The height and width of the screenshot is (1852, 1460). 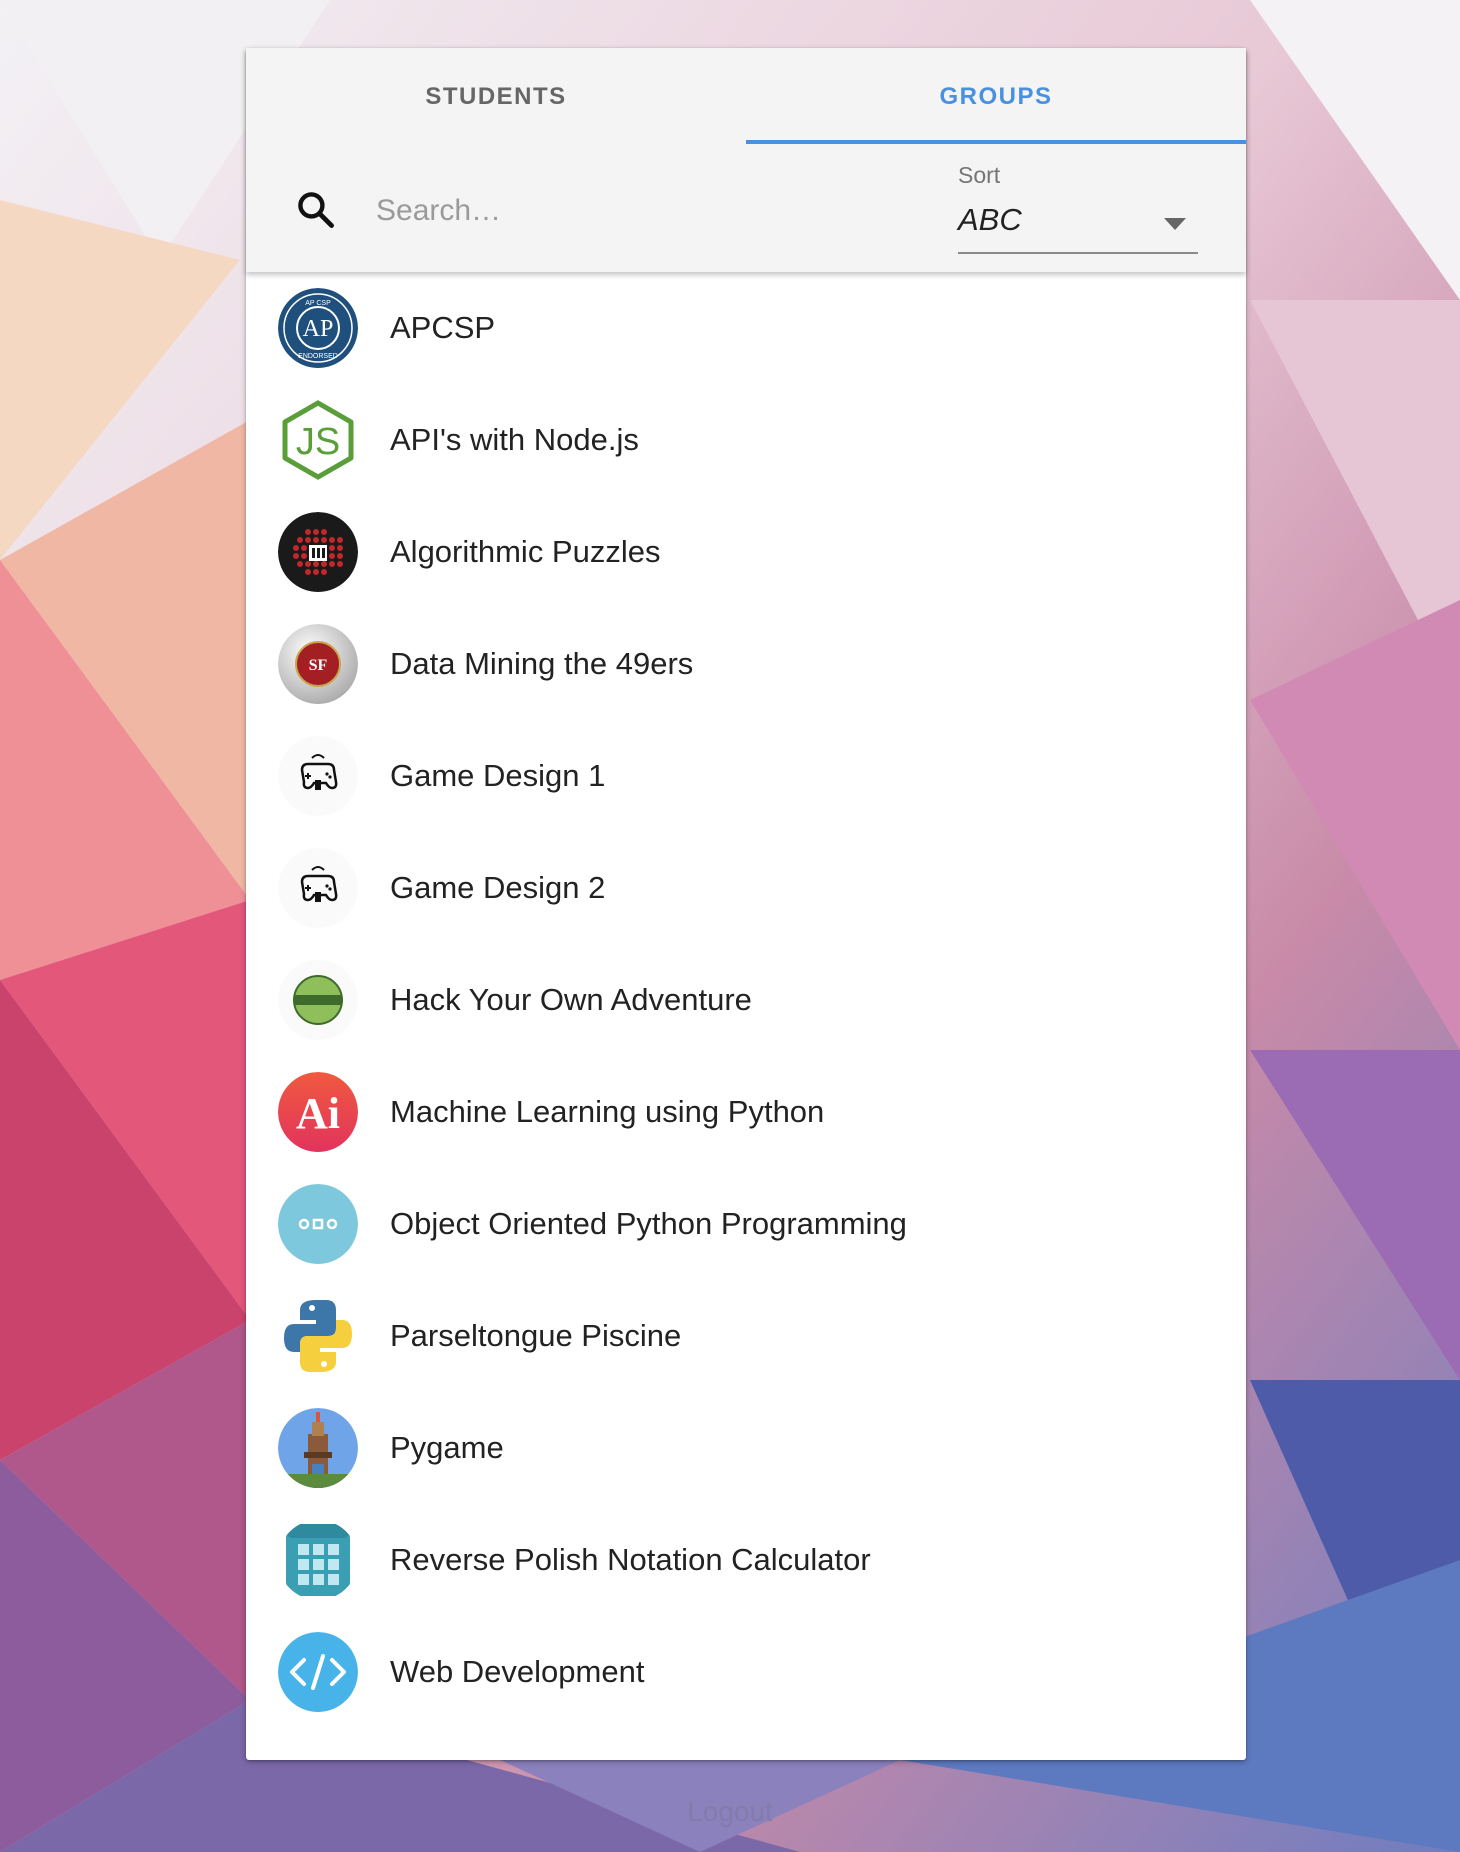 I want to click on list-item: Ai Machine Learning using Python, so click(x=746, y=1112).